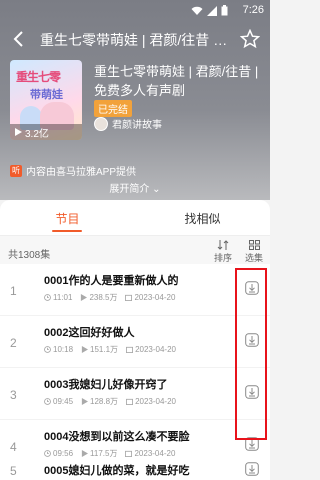 Image resolution: width=320 pixels, height=480 pixels. I want to click on play-count: 151.1万, so click(99, 349).